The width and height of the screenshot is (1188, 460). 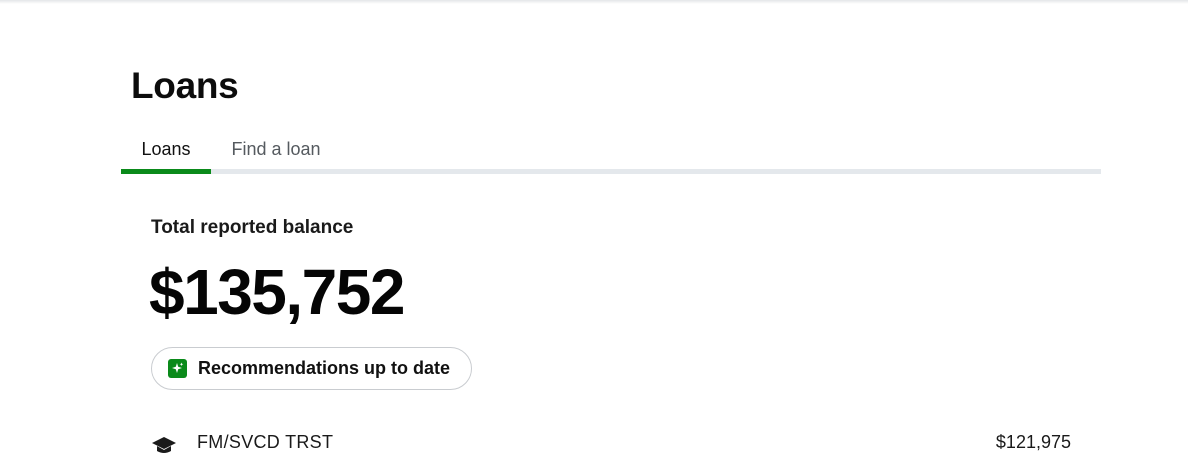 What do you see at coordinates (611, 445) in the screenshot?
I see `loan-row: FM/SVCD TRST $121,975` at bounding box center [611, 445].